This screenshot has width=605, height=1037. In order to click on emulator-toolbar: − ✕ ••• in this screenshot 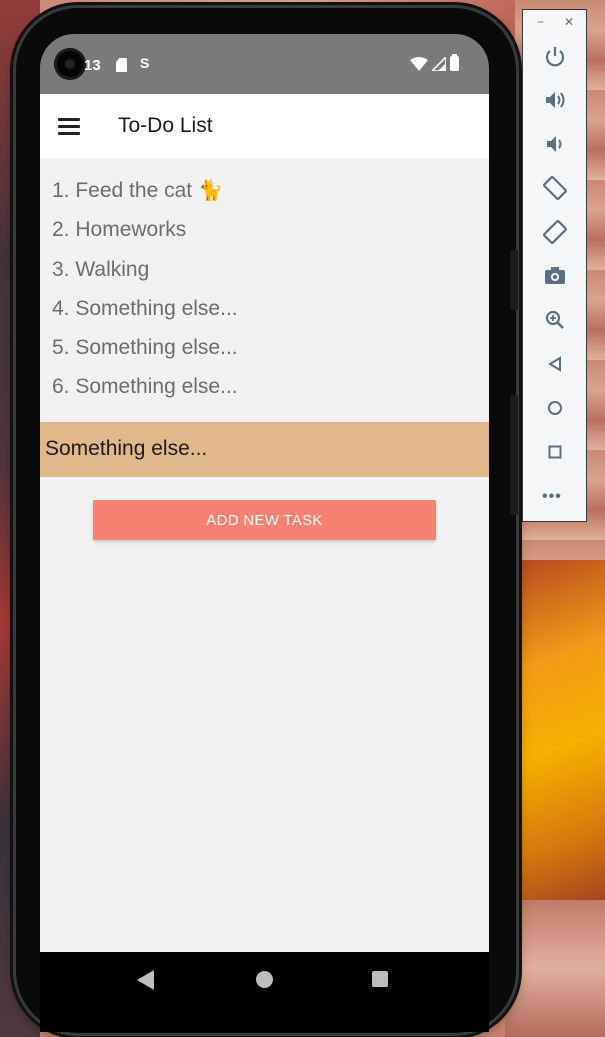, I will do `click(554, 265)`.